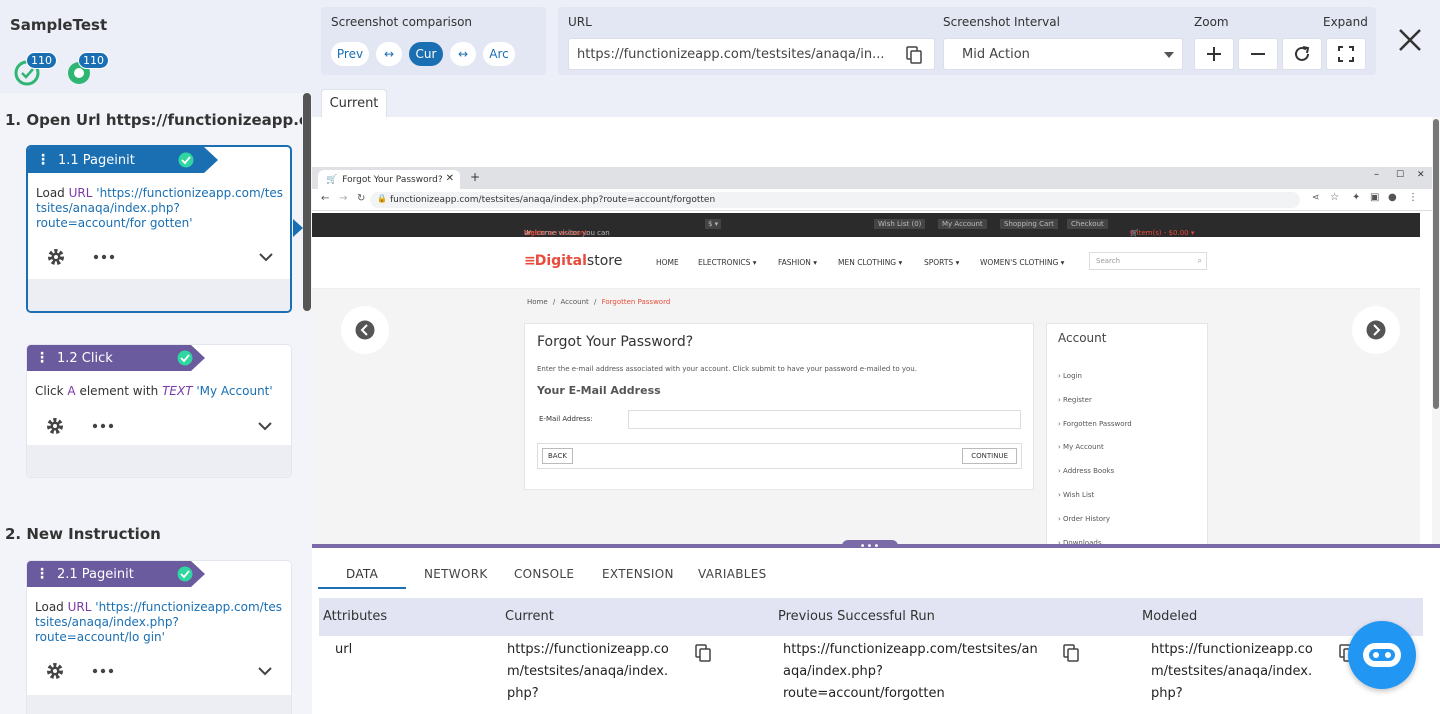 This screenshot has width=1440, height=714. Describe the element at coordinates (557, 456) in the screenshot. I see `back-button: BACK` at that location.